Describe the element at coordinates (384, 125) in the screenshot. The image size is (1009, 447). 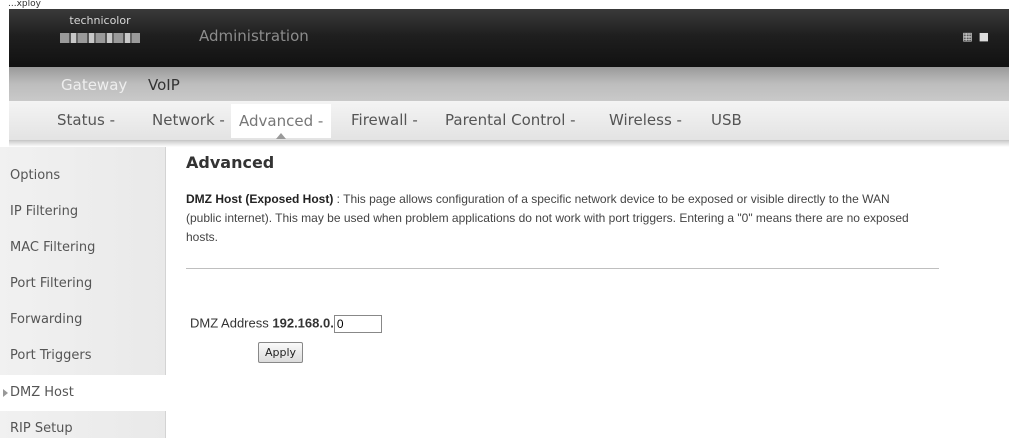
I see `tab-firewall: Firewall -` at that location.